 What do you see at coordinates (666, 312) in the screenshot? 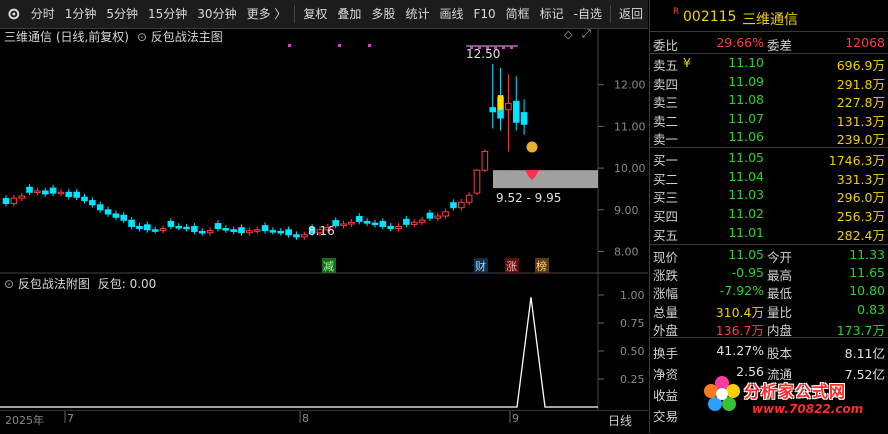
I see `stat-label: 总量` at bounding box center [666, 312].